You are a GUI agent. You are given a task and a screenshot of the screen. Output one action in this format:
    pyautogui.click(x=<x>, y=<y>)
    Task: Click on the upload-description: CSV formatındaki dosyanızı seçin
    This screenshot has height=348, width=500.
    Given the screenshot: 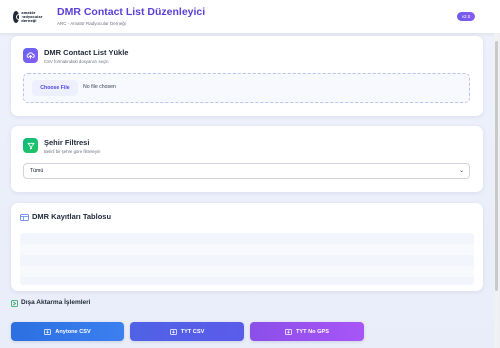 What is the action you would take?
    pyautogui.click(x=76, y=61)
    